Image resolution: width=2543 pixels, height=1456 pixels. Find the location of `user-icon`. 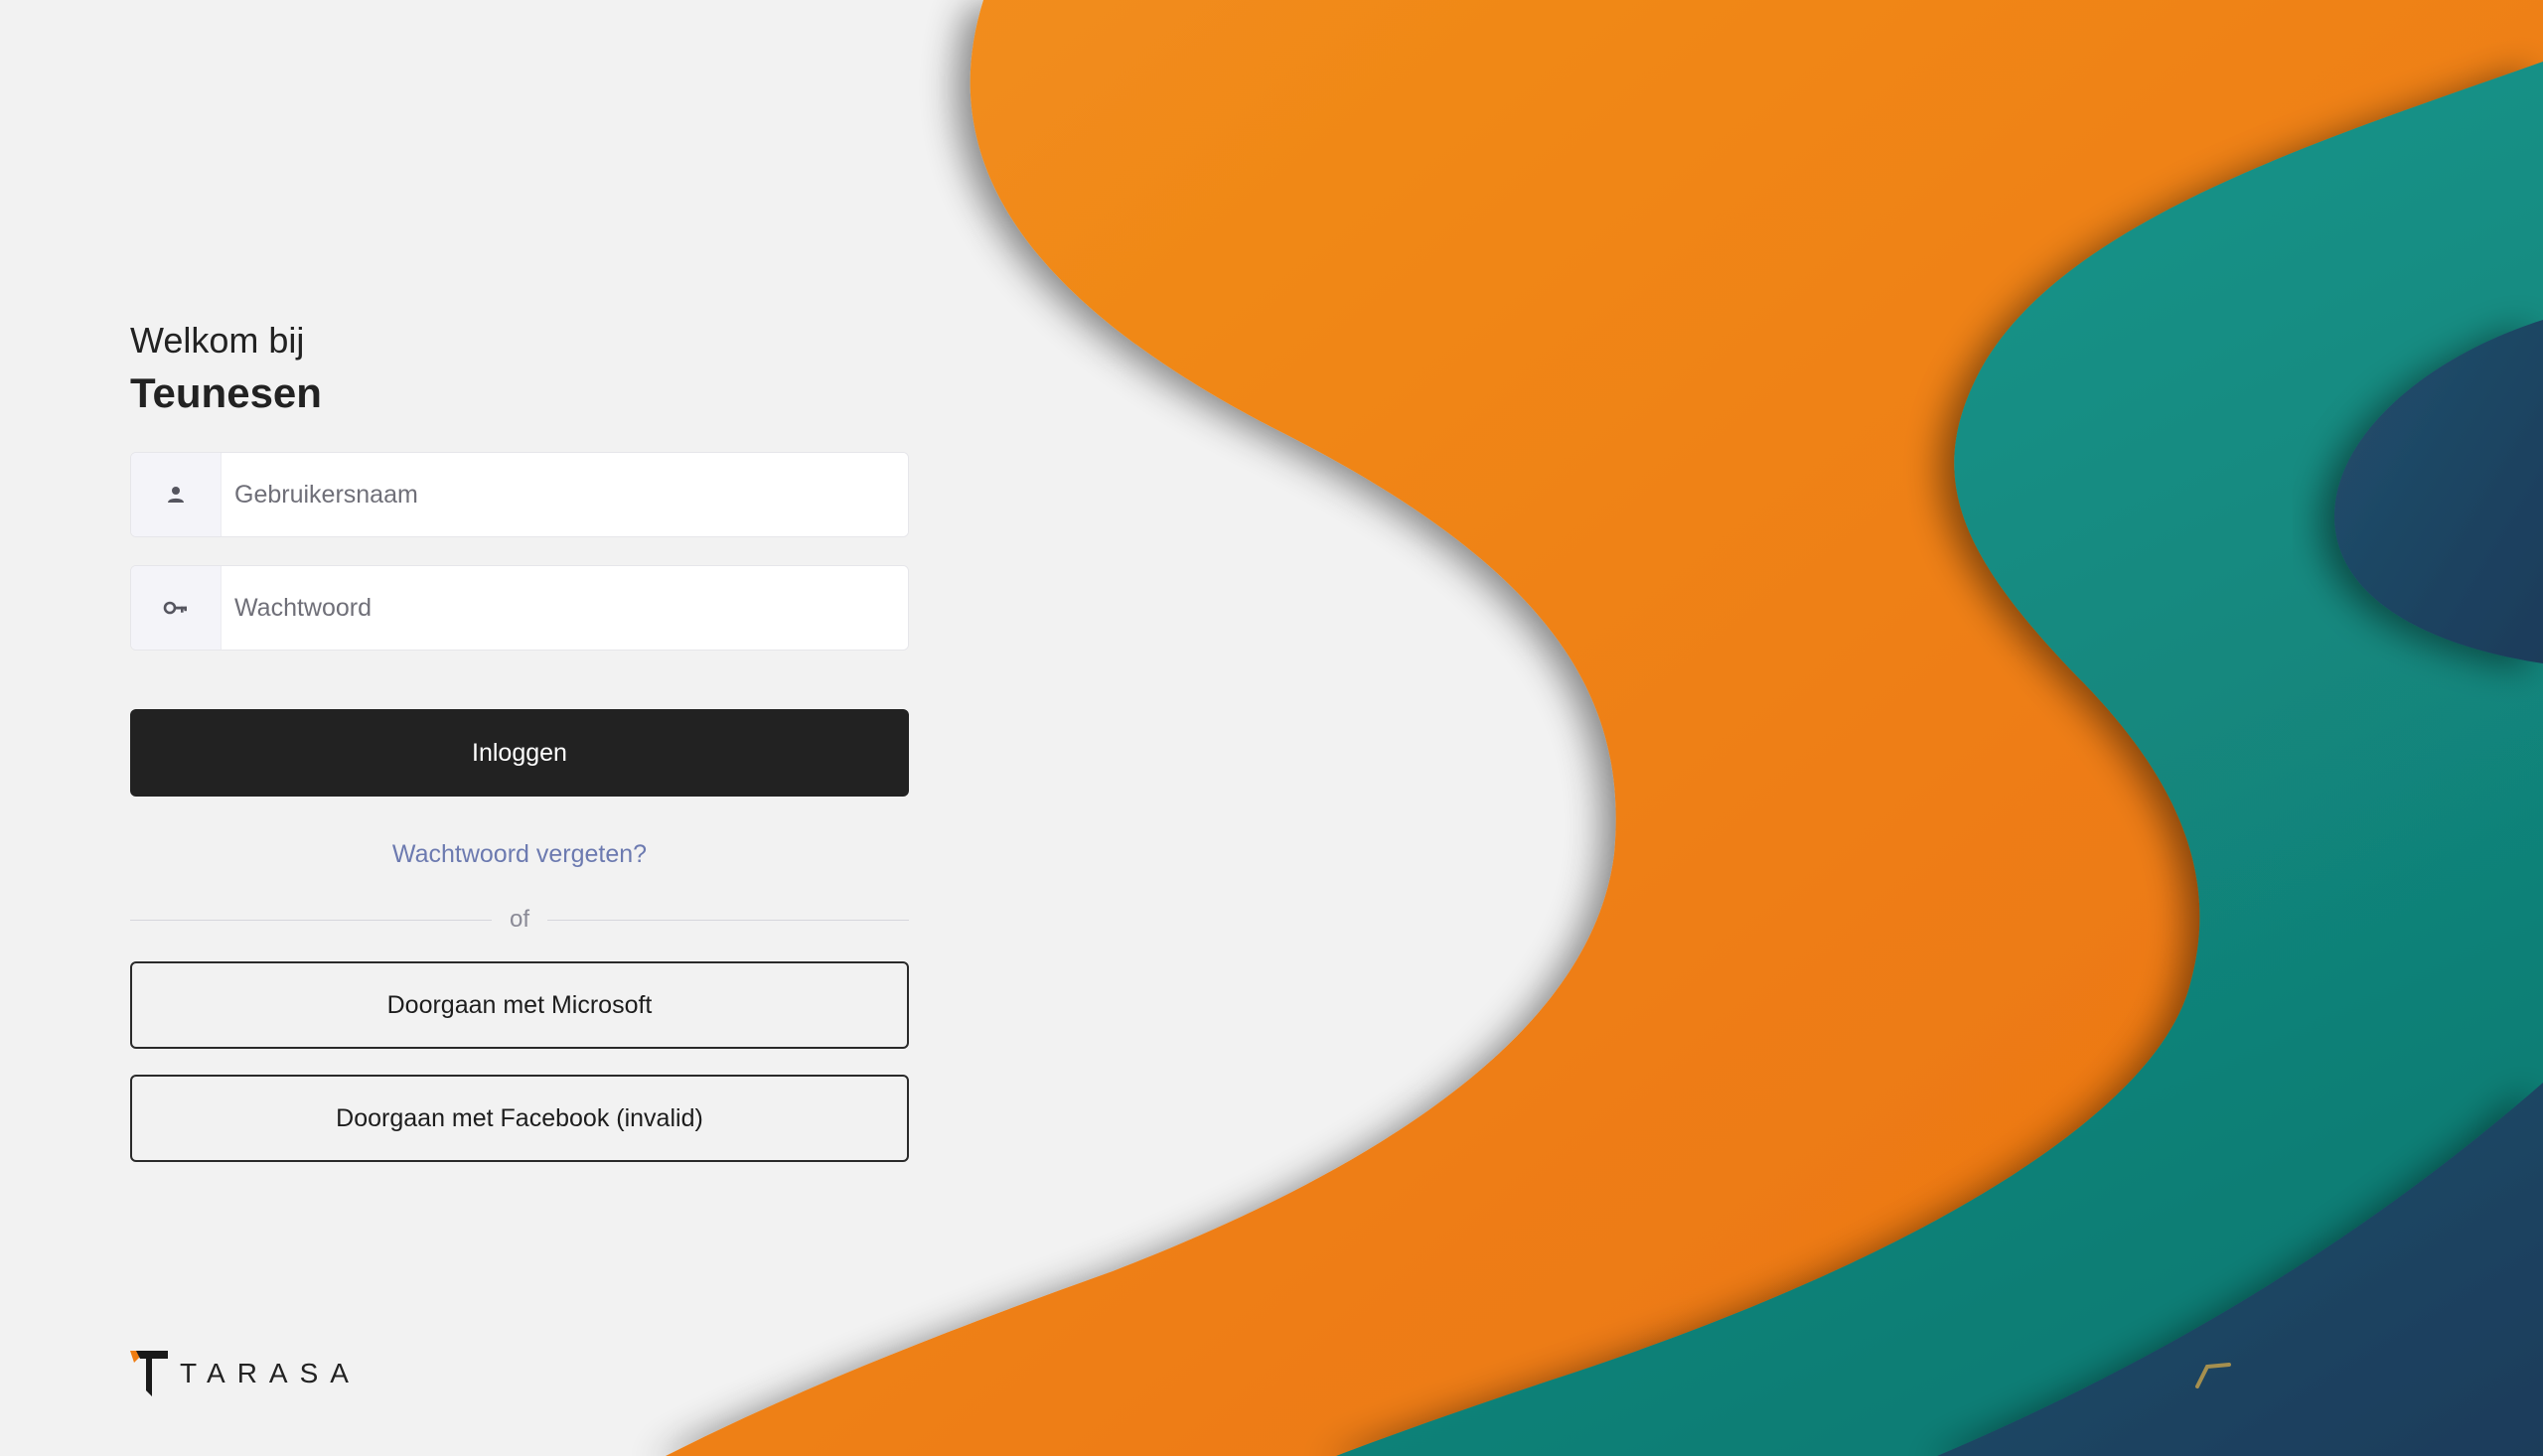

user-icon is located at coordinates (176, 494).